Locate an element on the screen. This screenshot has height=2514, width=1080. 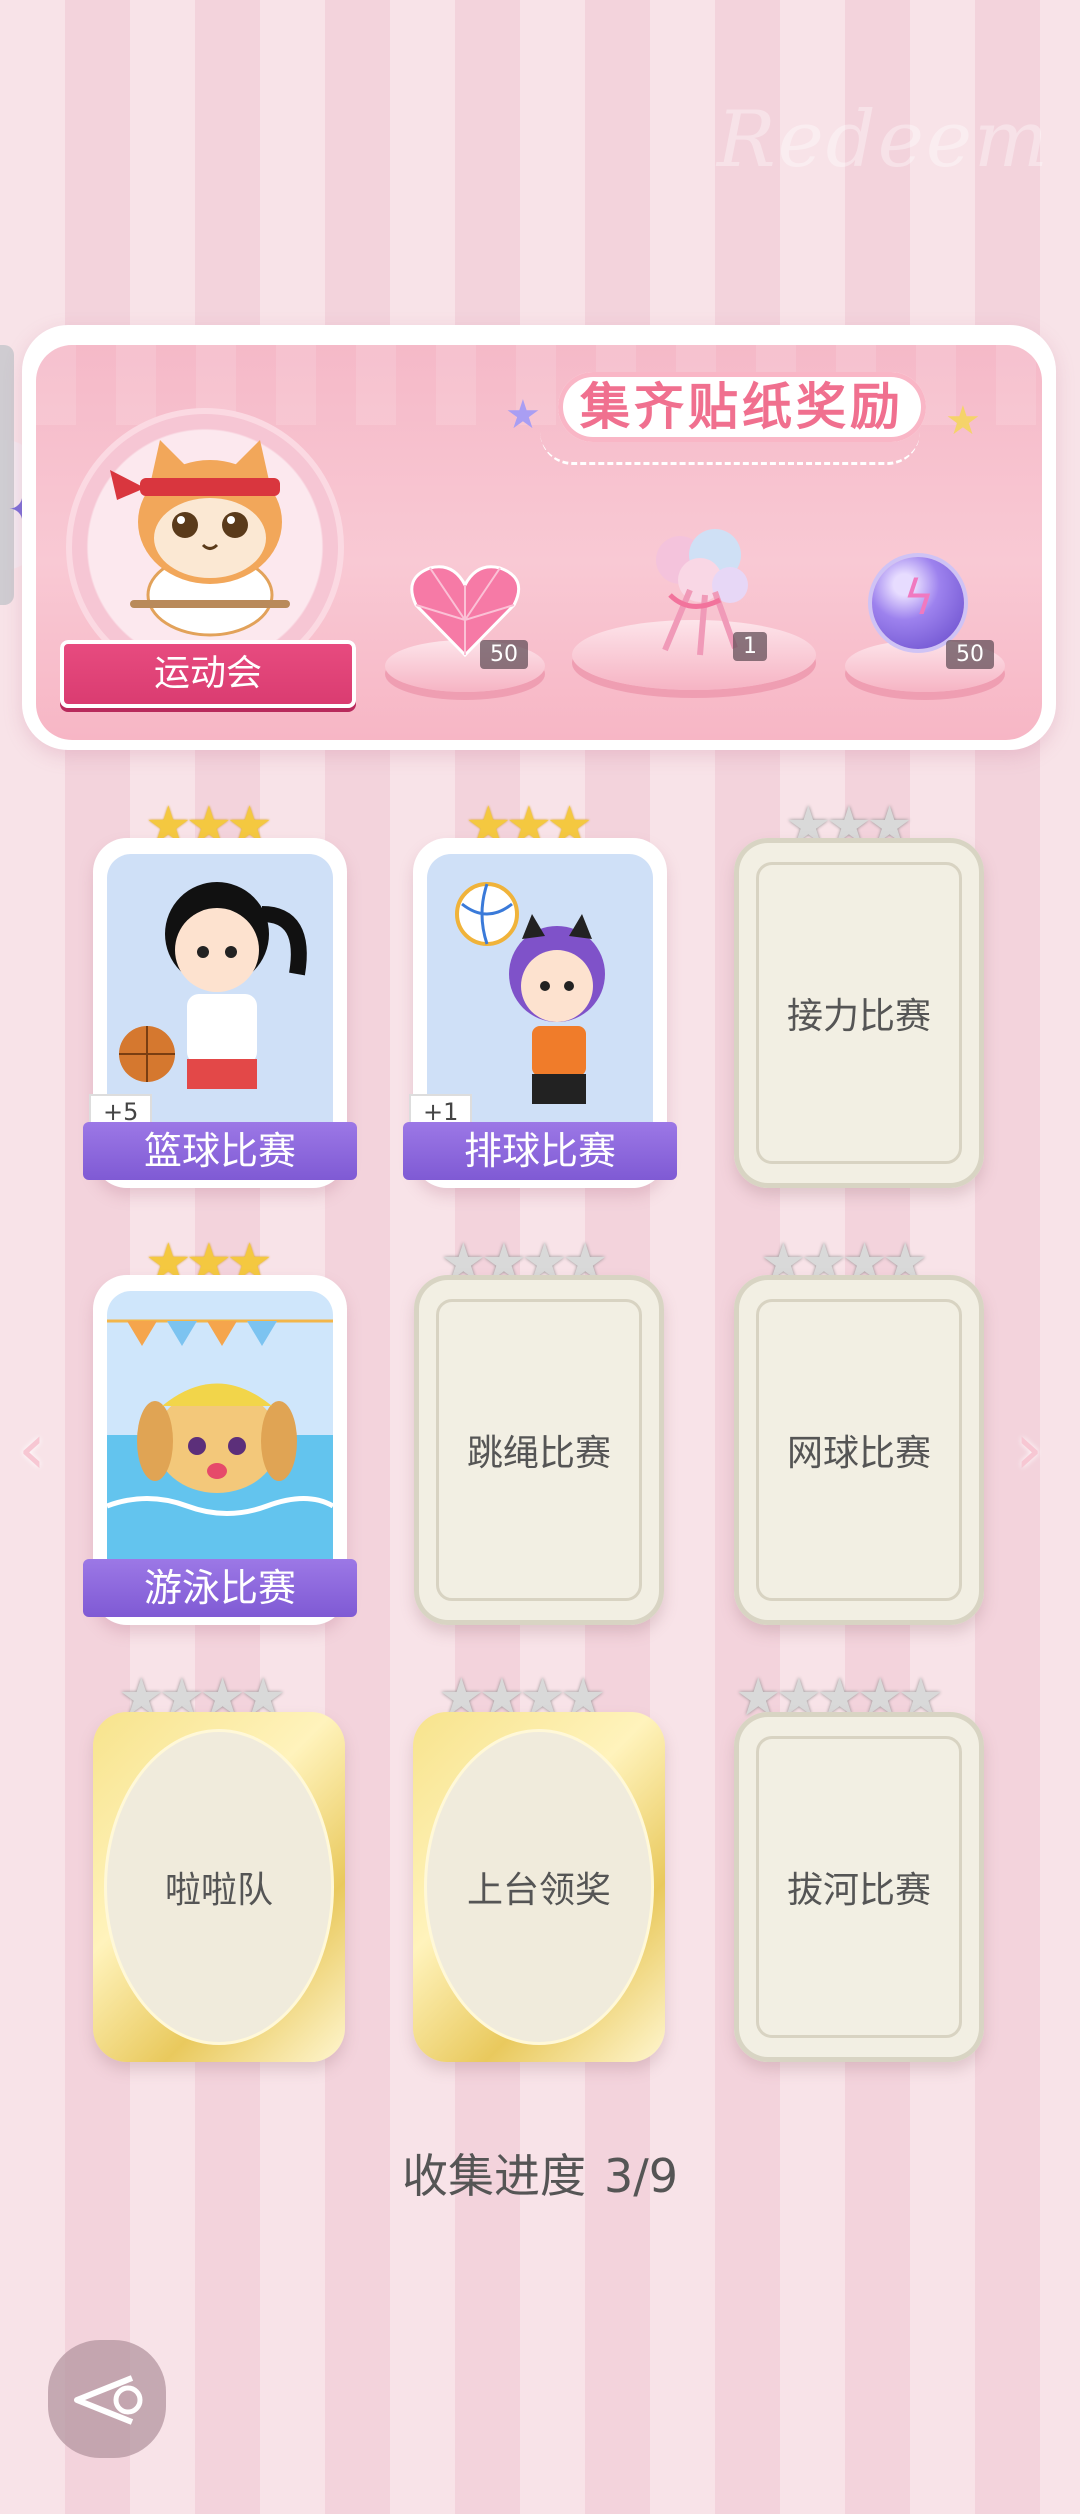
side-drawer-handle is located at coordinates (7, 475).